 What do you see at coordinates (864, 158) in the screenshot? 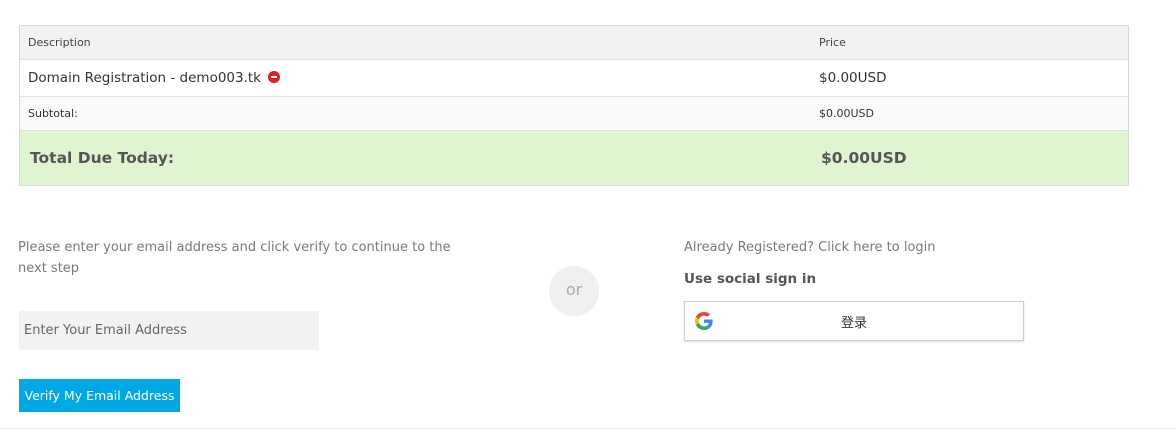
I see `total-due-value: $0.00USD` at bounding box center [864, 158].